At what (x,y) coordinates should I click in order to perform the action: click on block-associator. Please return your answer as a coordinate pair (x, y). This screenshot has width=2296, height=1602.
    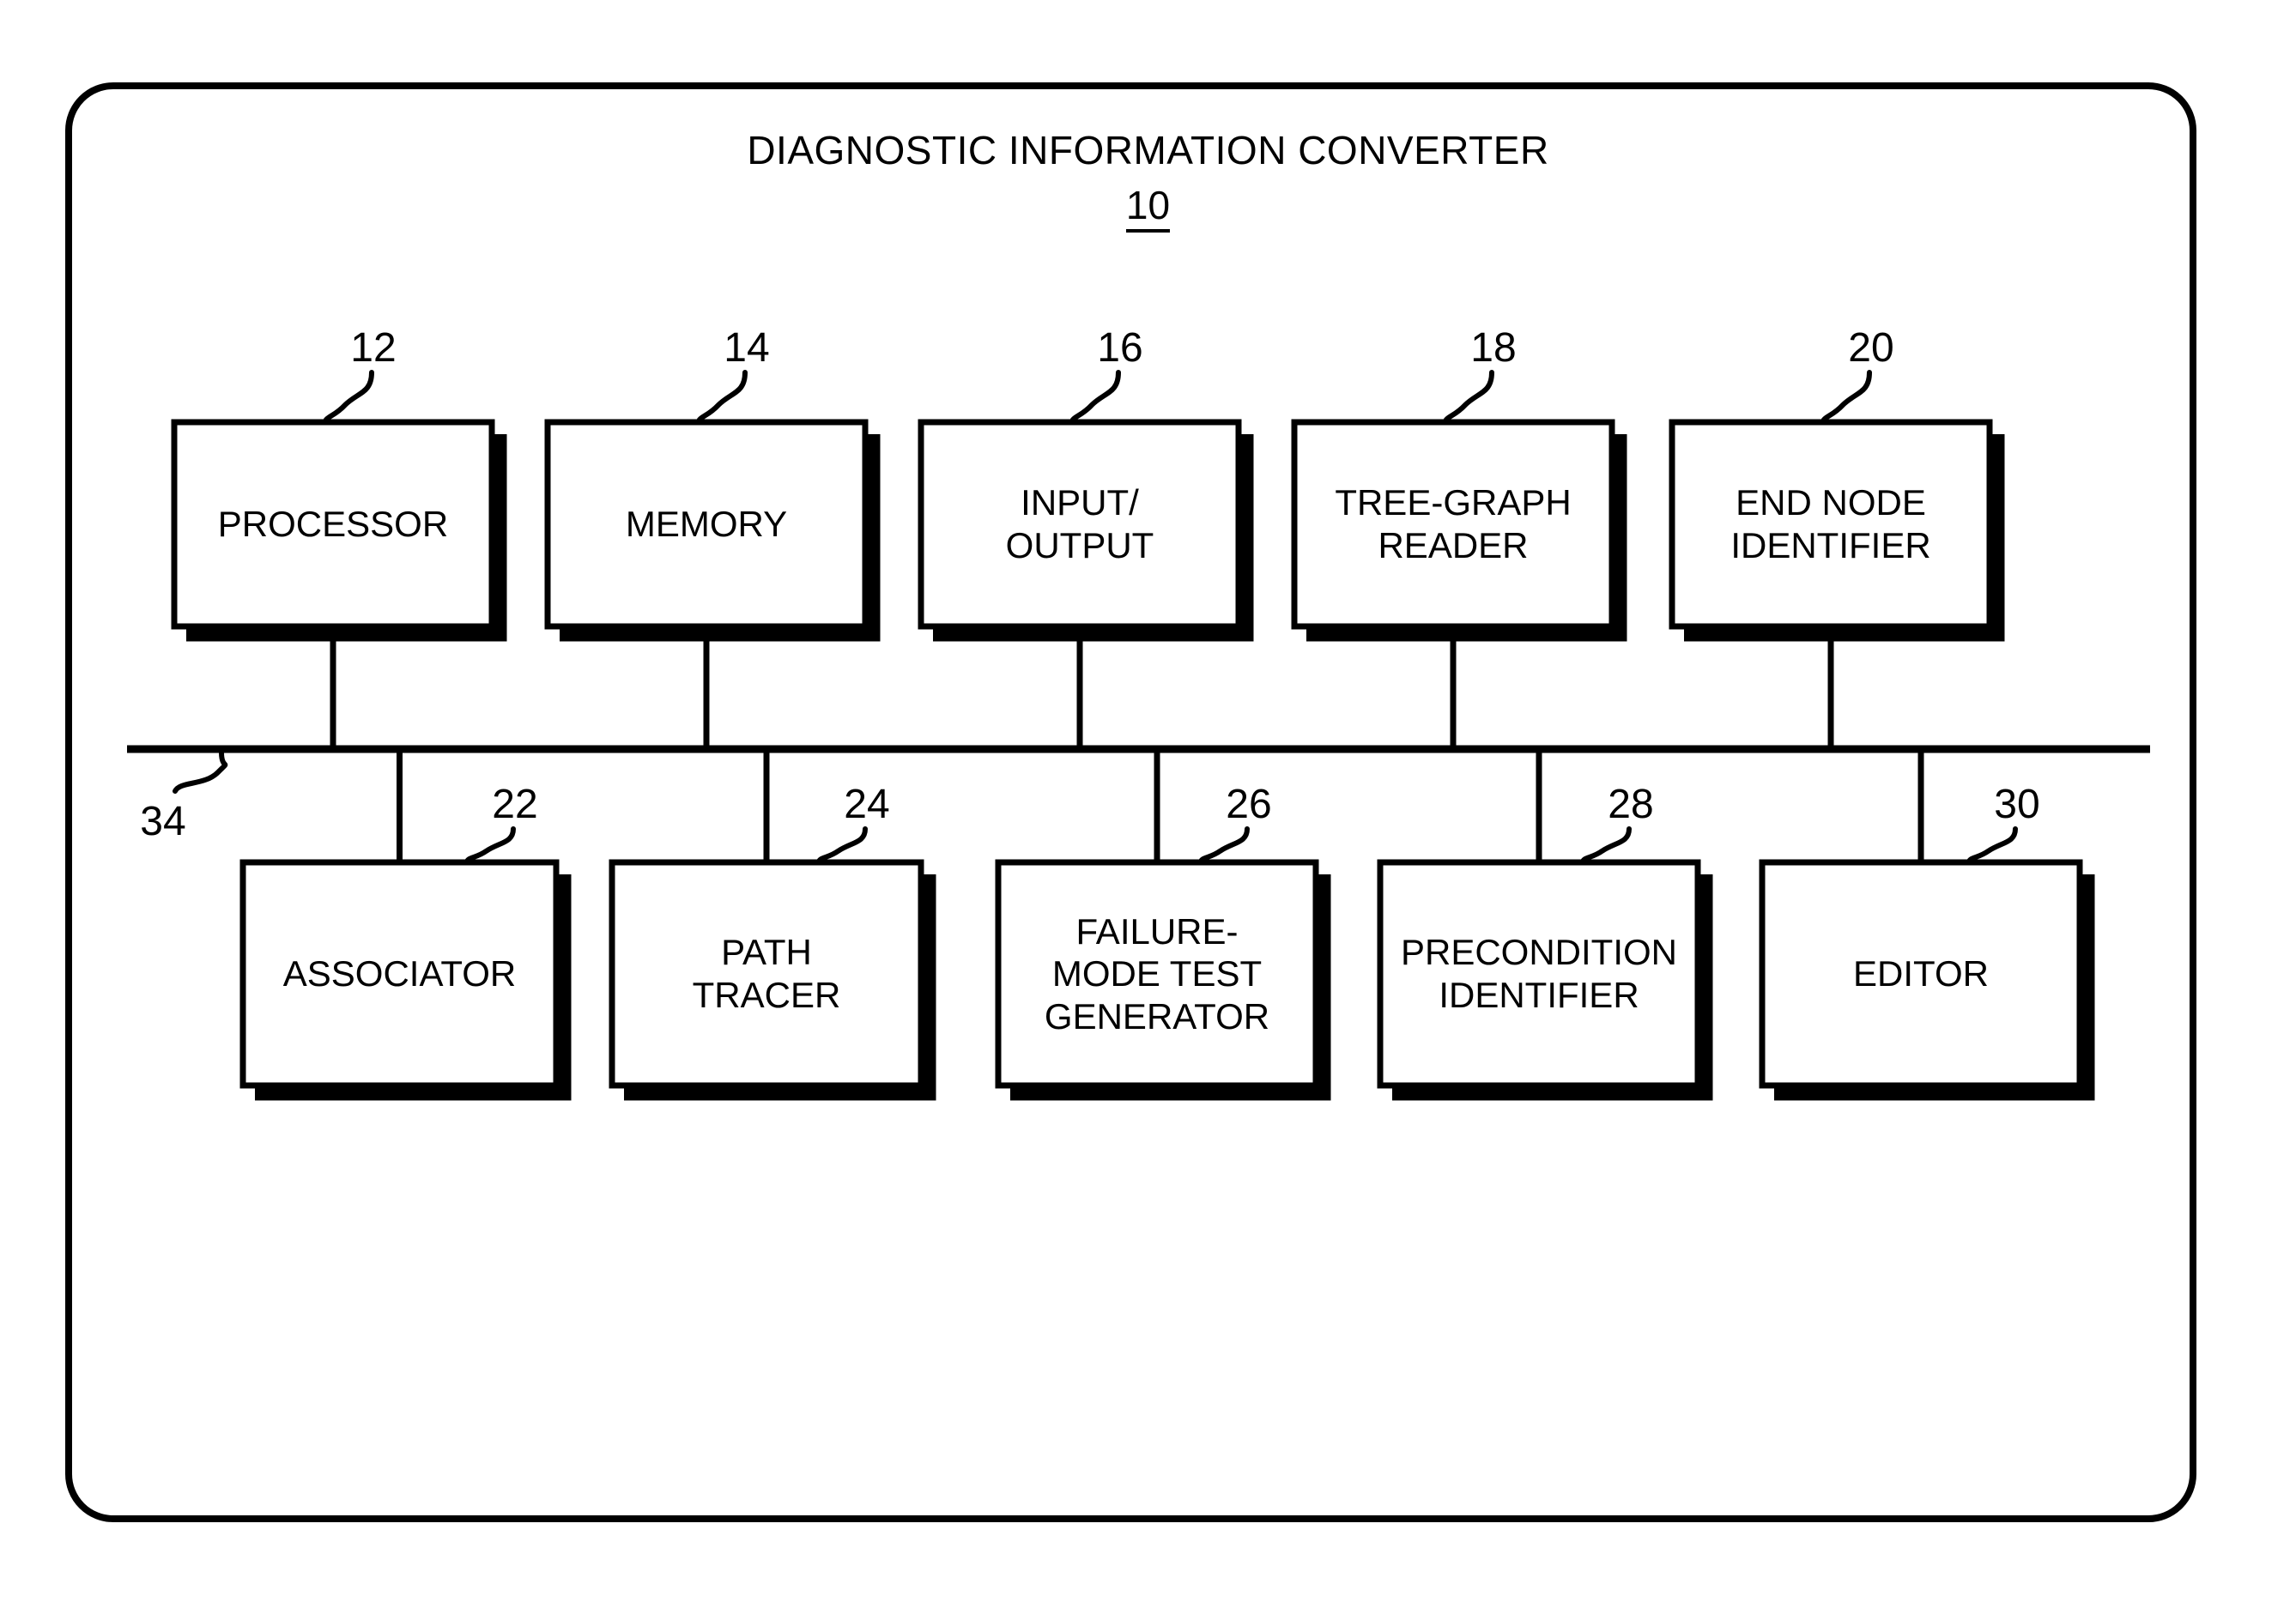
    Looking at the image, I should click on (399, 974).